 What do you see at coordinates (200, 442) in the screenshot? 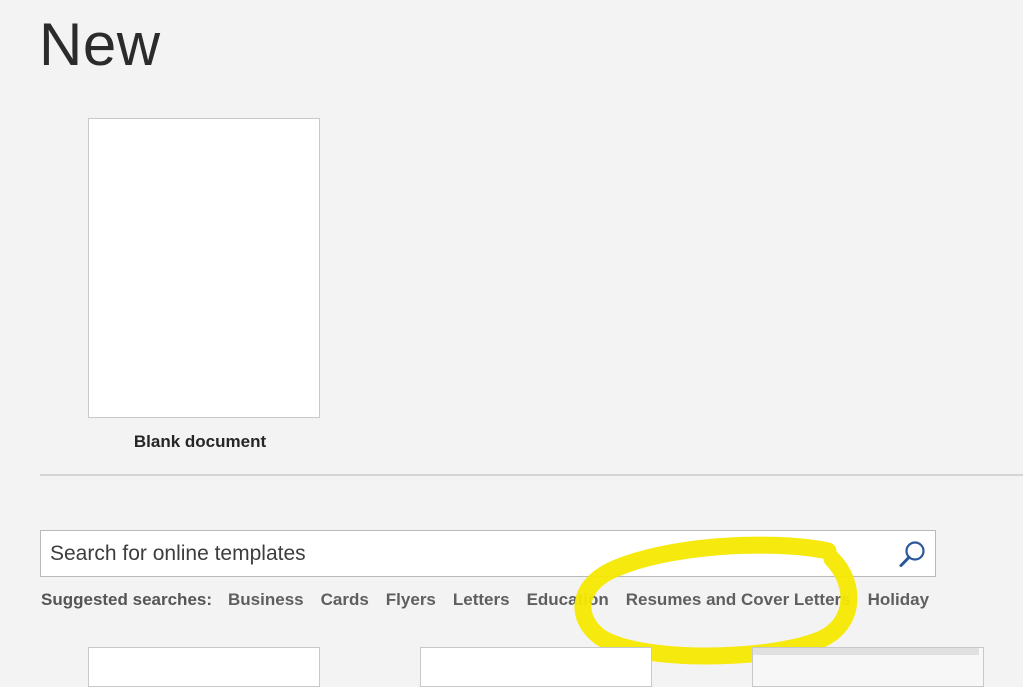
I see `blank-document-caption: Blank document` at bounding box center [200, 442].